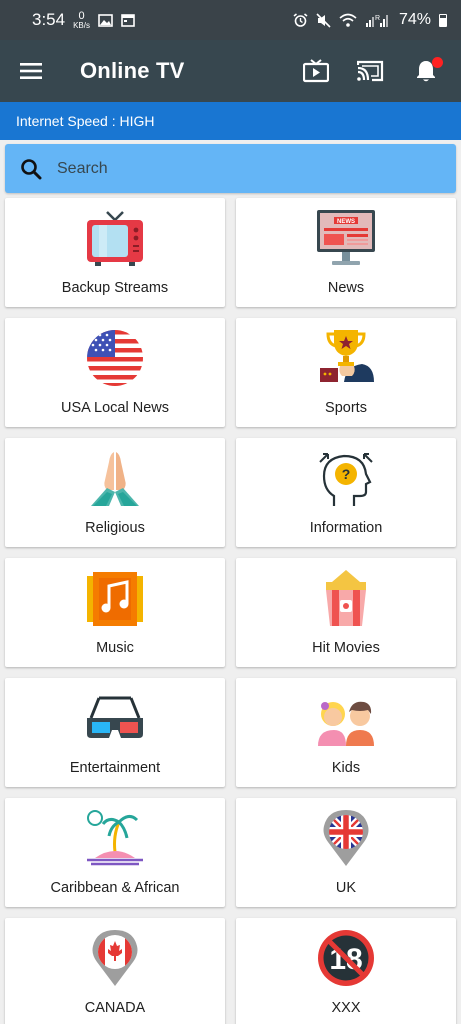 This screenshot has width=461, height=1024. Describe the element at coordinates (346, 768) in the screenshot. I see `category-label: Kids` at that location.